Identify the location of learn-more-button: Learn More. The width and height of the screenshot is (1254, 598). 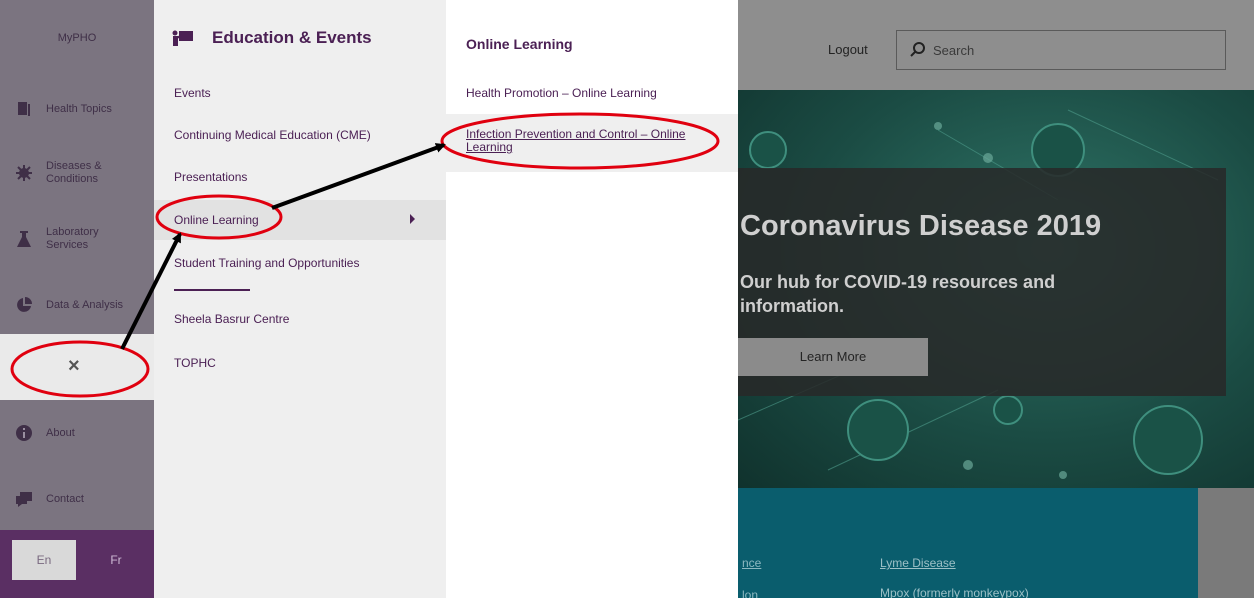
(833, 357).